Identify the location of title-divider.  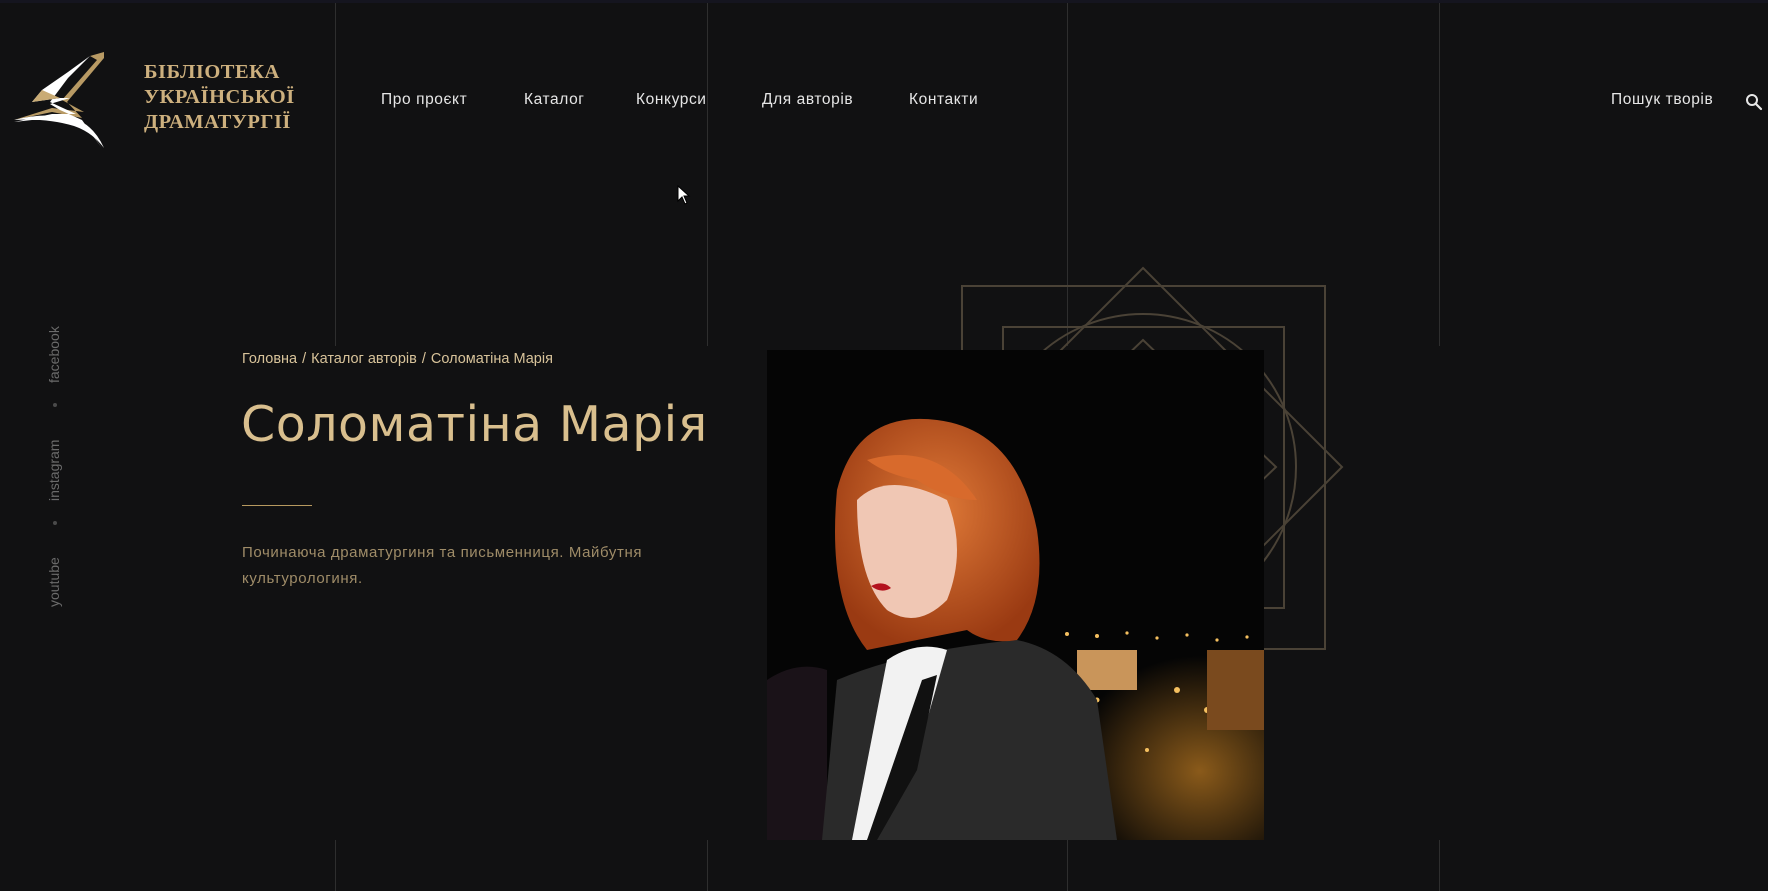
(277, 505).